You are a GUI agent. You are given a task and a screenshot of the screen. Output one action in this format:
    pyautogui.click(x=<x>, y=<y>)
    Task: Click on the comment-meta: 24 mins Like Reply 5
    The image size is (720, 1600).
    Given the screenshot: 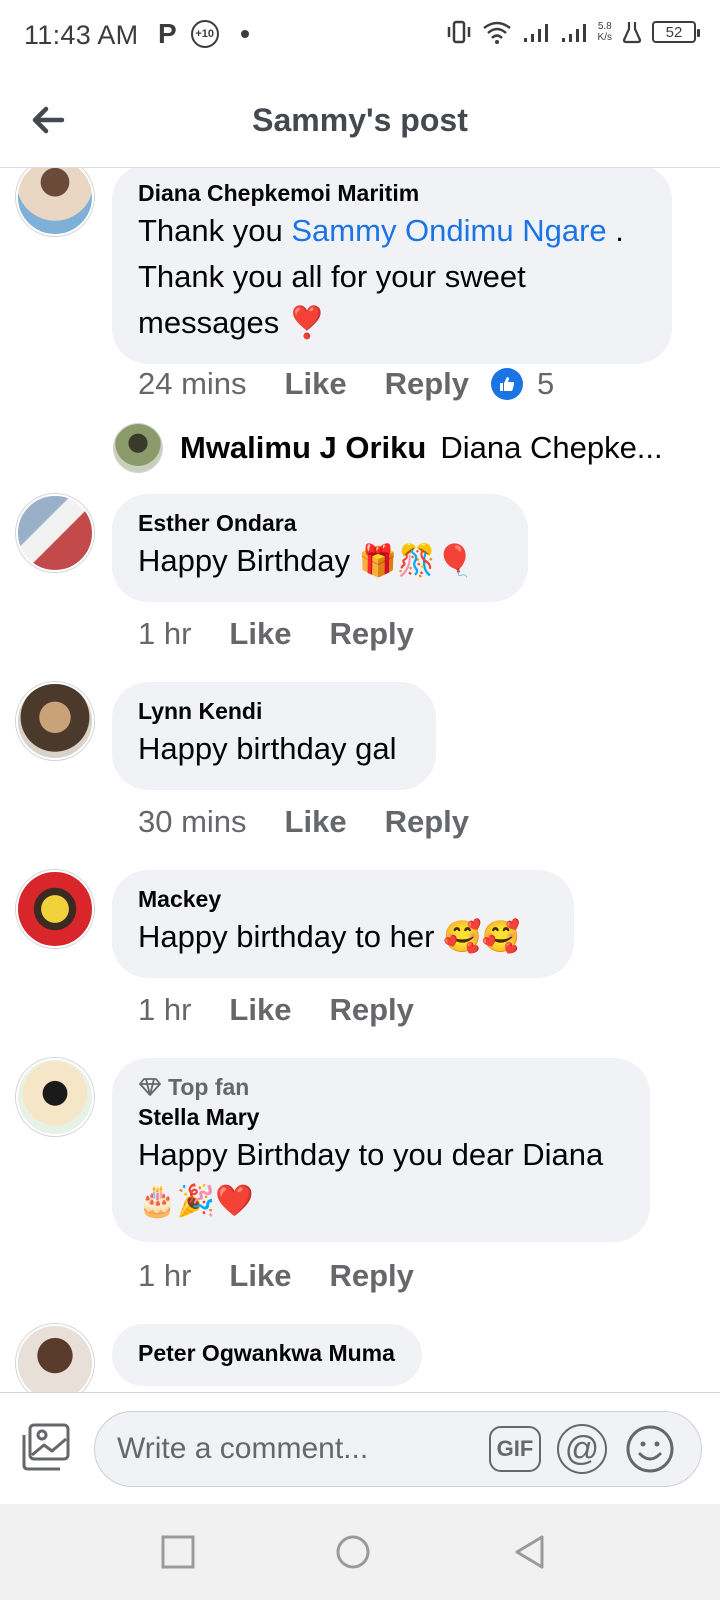 What is the action you would take?
    pyautogui.click(x=346, y=384)
    